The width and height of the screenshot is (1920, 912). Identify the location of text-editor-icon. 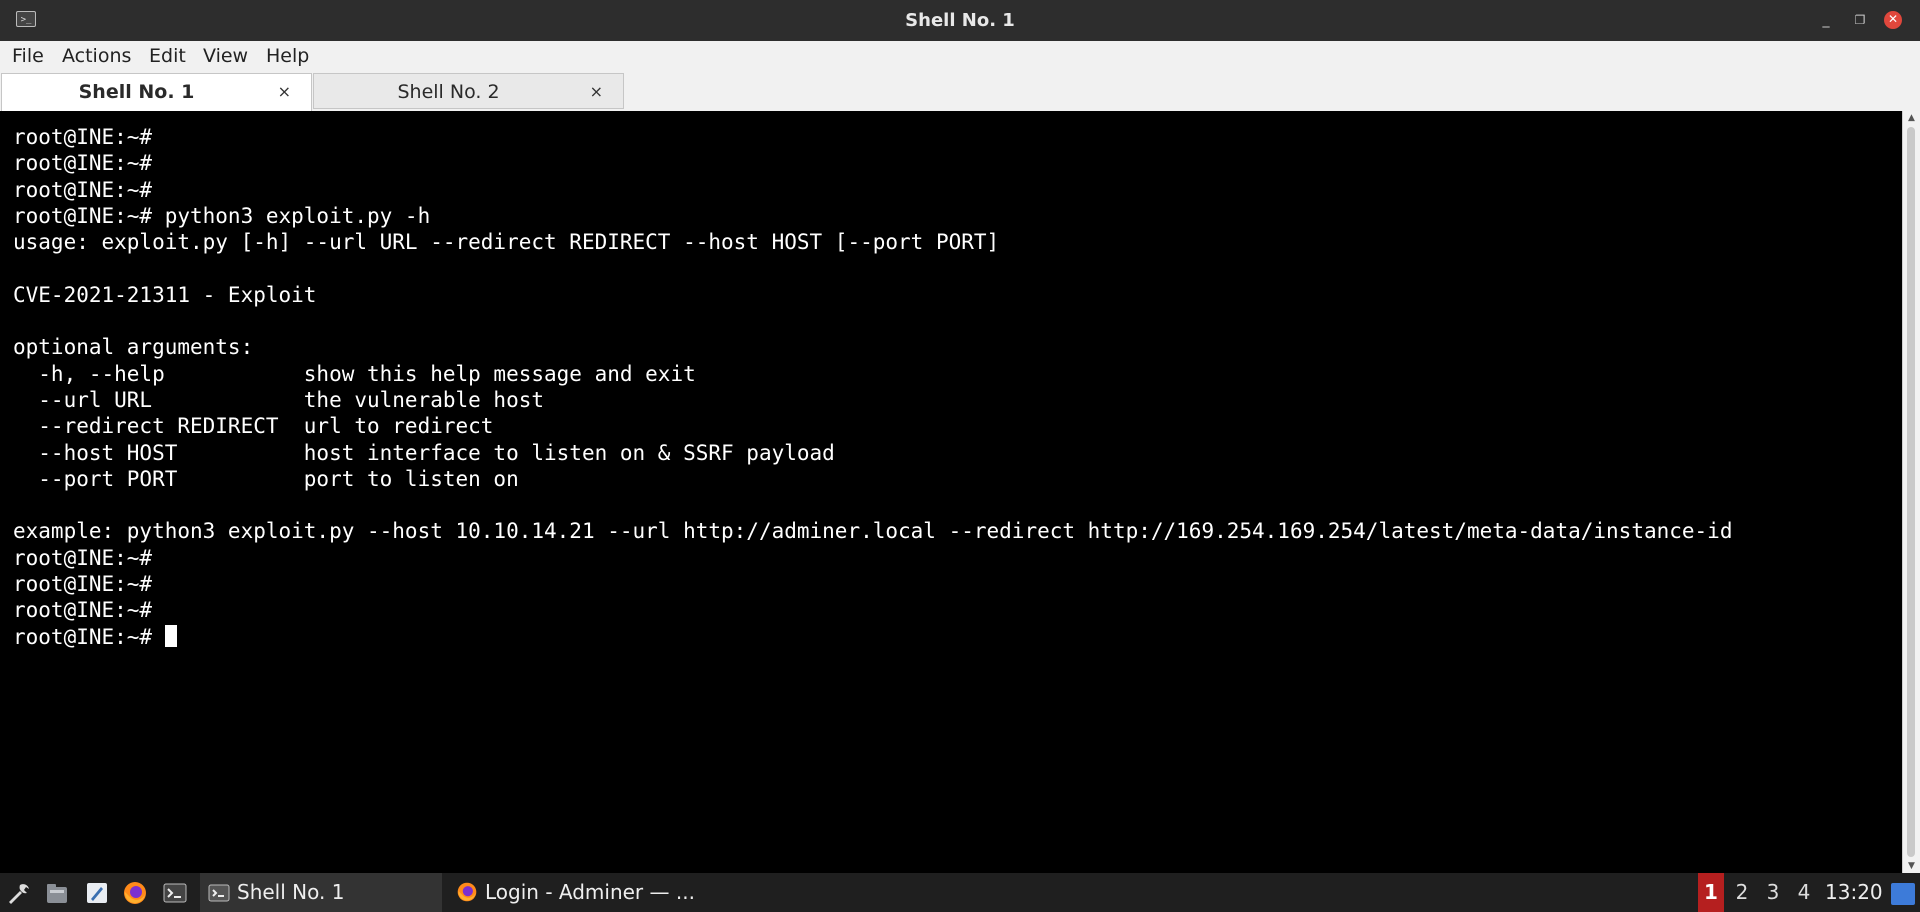
(97, 893).